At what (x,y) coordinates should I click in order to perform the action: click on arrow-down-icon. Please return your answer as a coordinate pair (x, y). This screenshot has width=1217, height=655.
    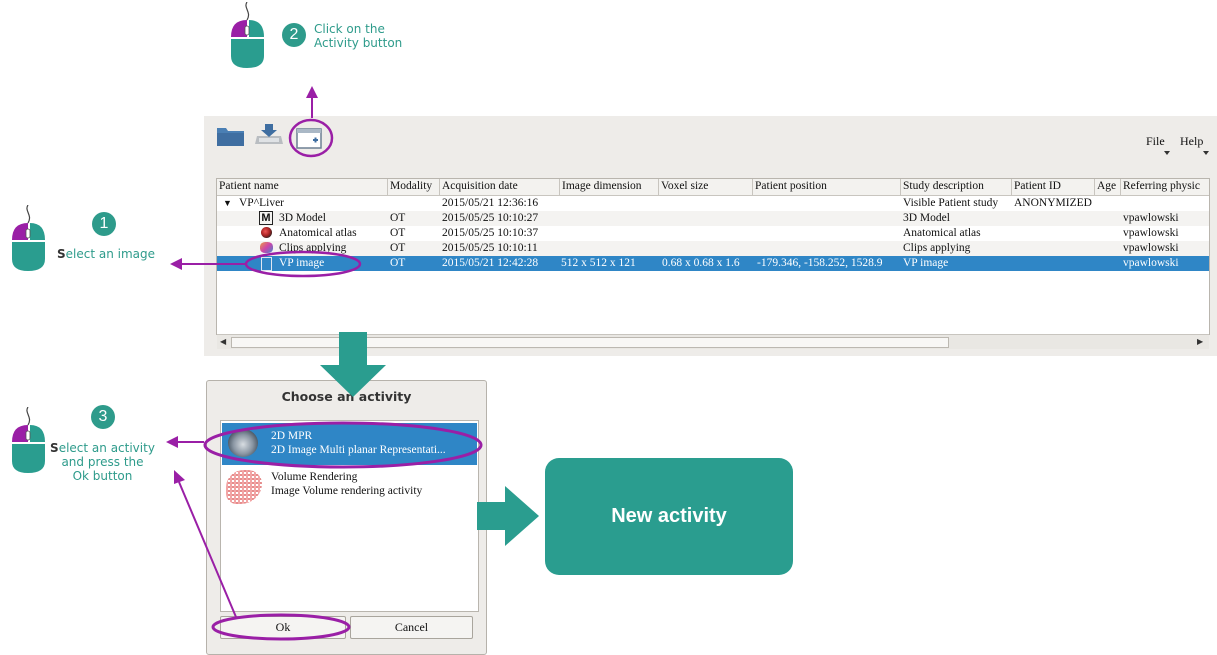
    Looking at the image, I should click on (353, 364).